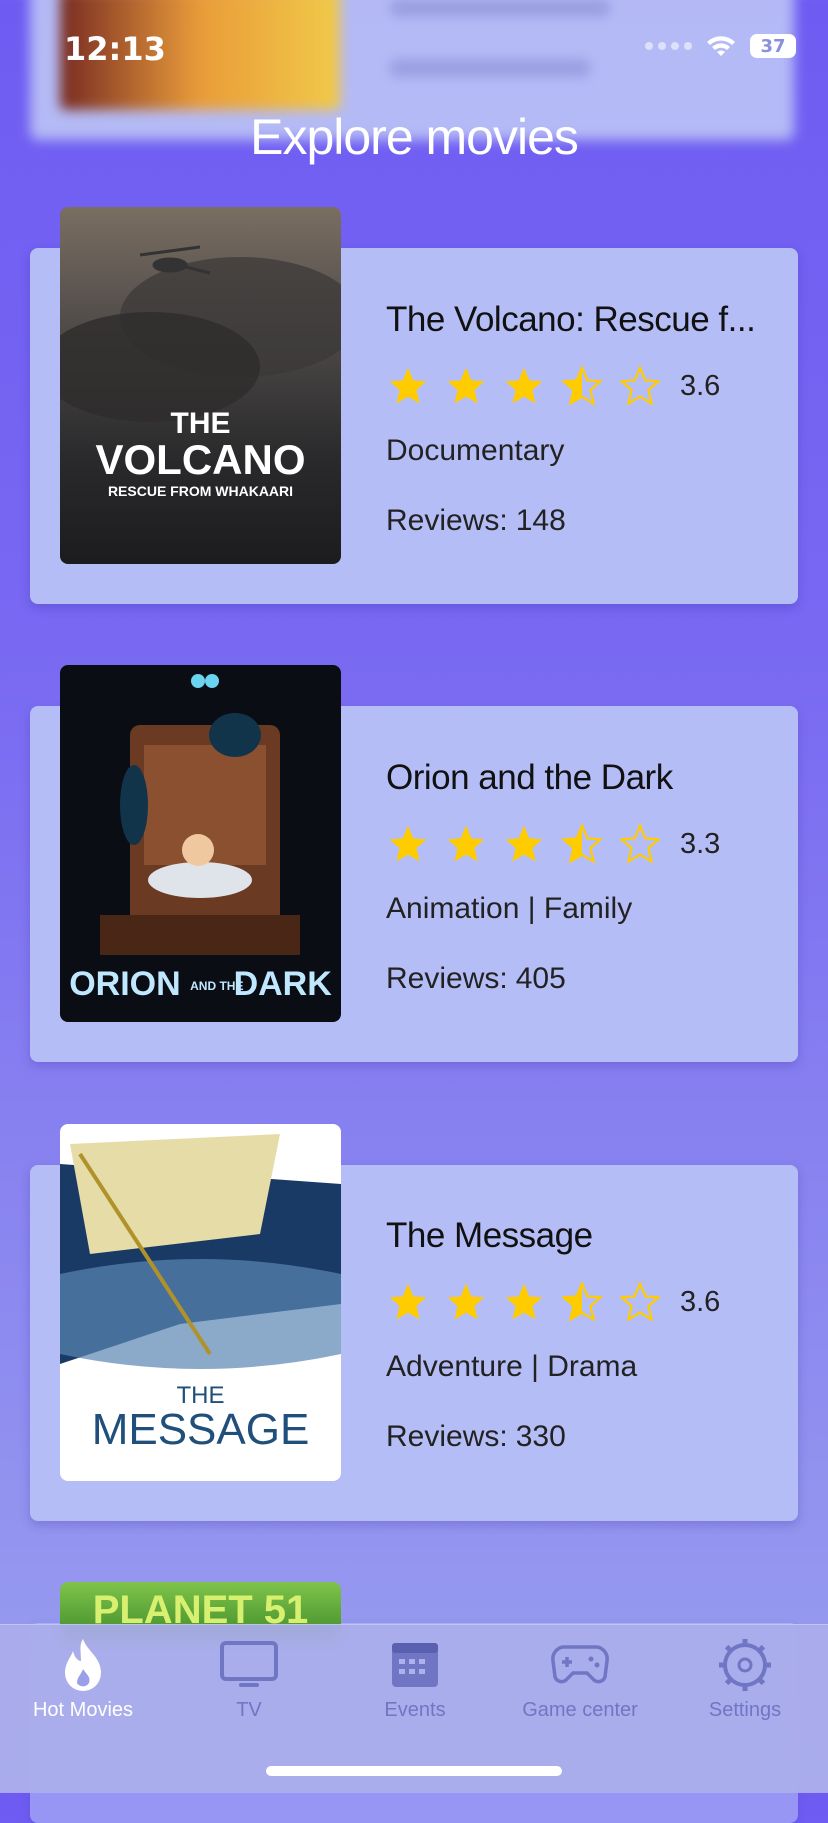  Describe the element at coordinates (580, 1664) in the screenshot. I see `gamepad-icon` at that location.